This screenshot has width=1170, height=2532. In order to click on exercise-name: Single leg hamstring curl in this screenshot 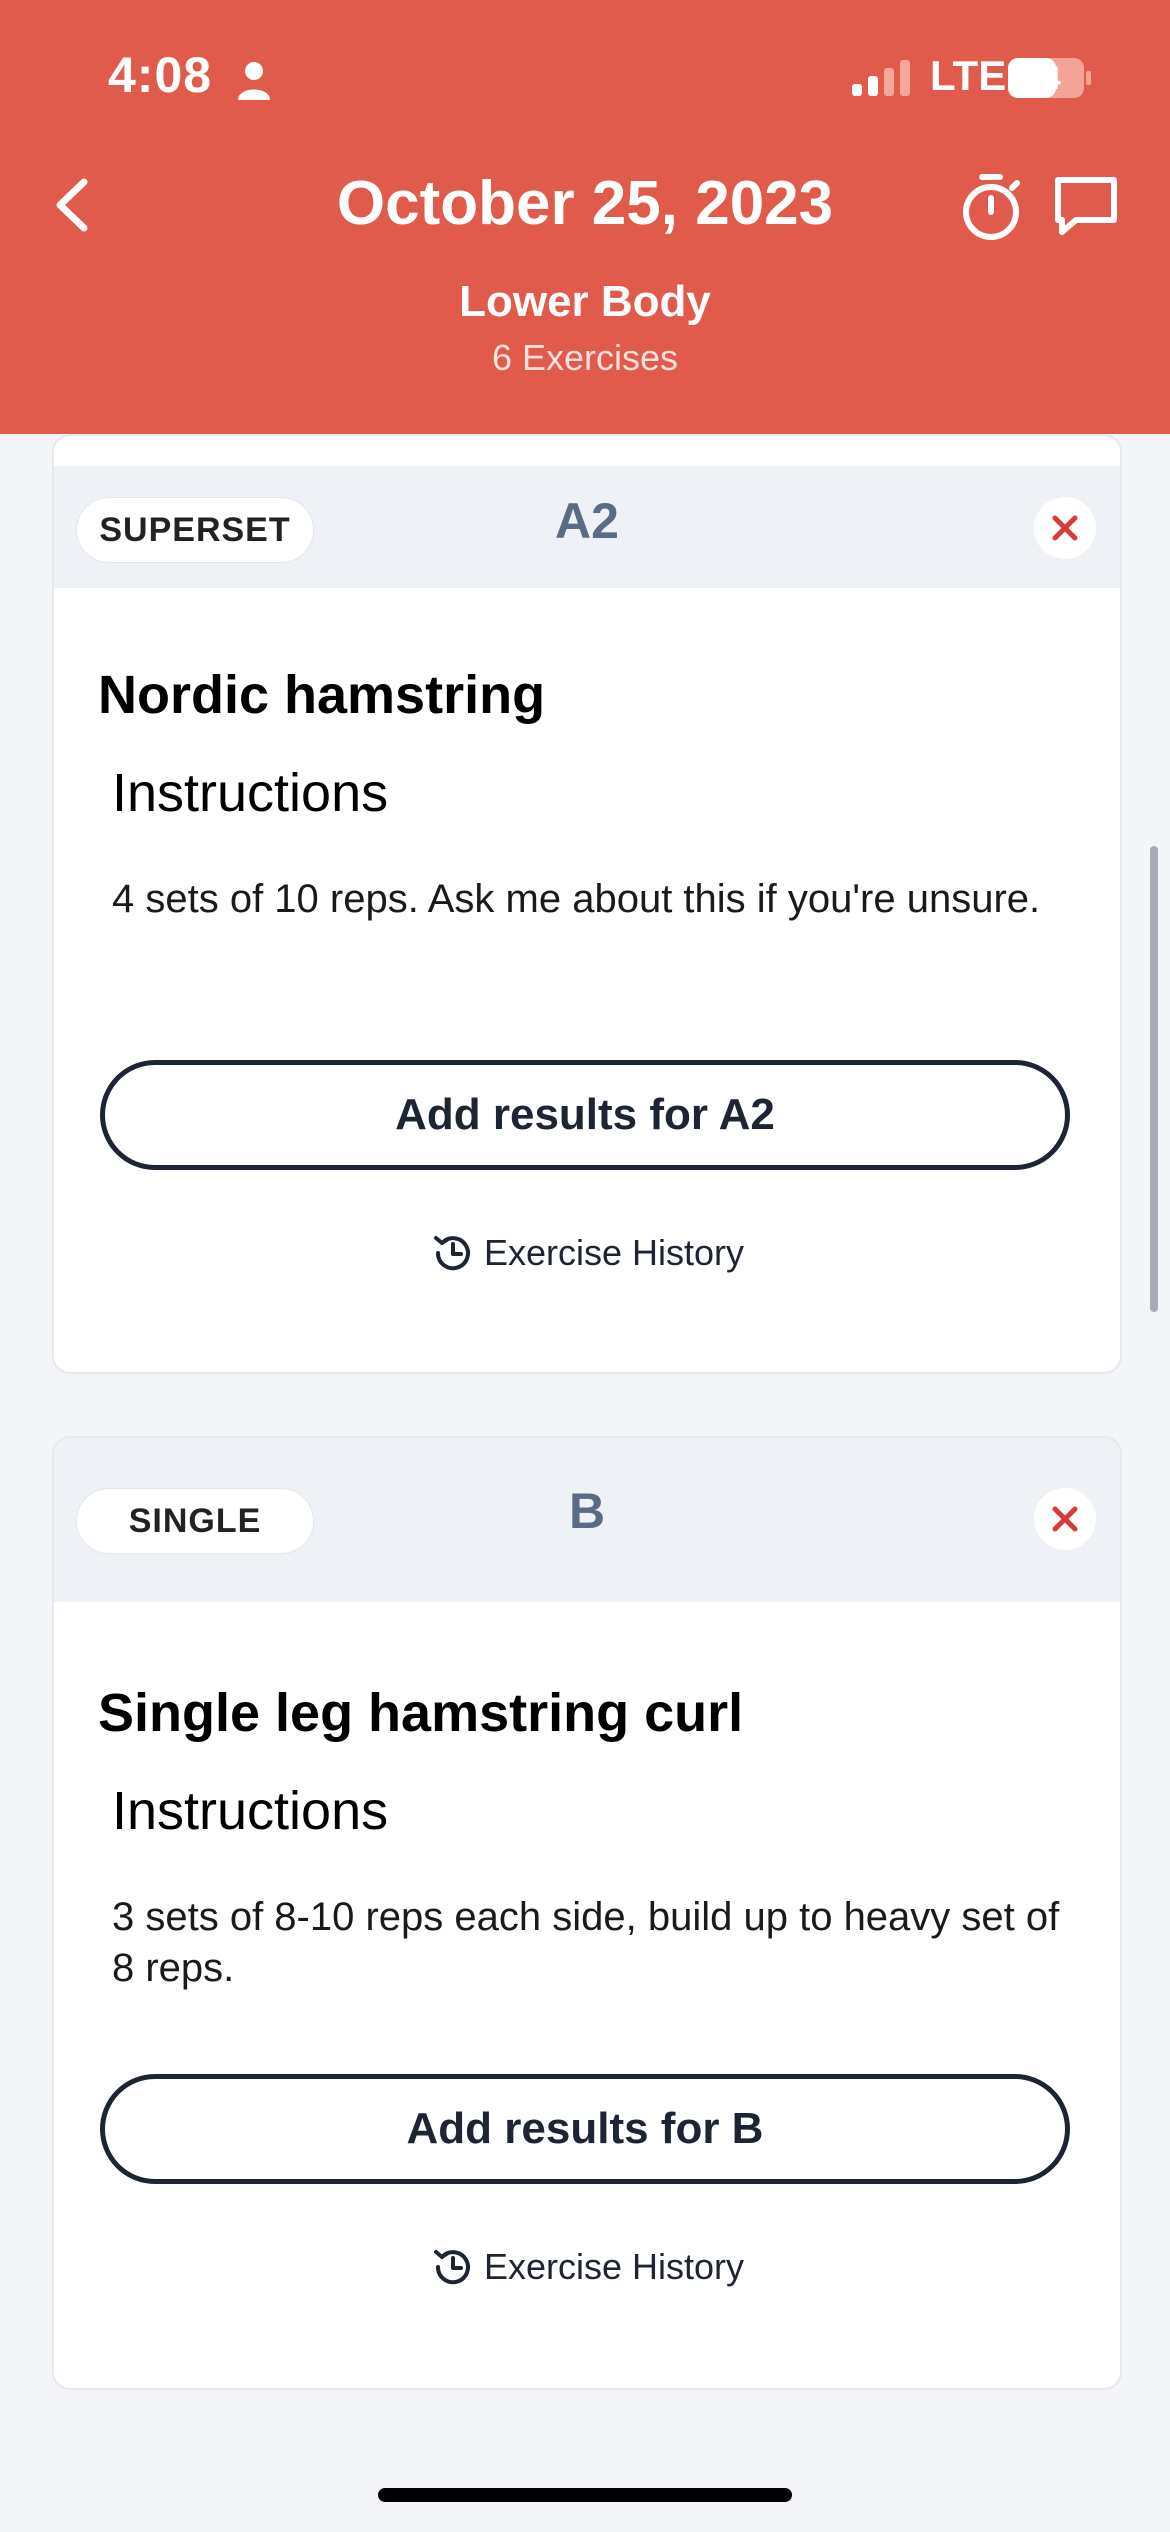, I will do `click(421, 1713)`.